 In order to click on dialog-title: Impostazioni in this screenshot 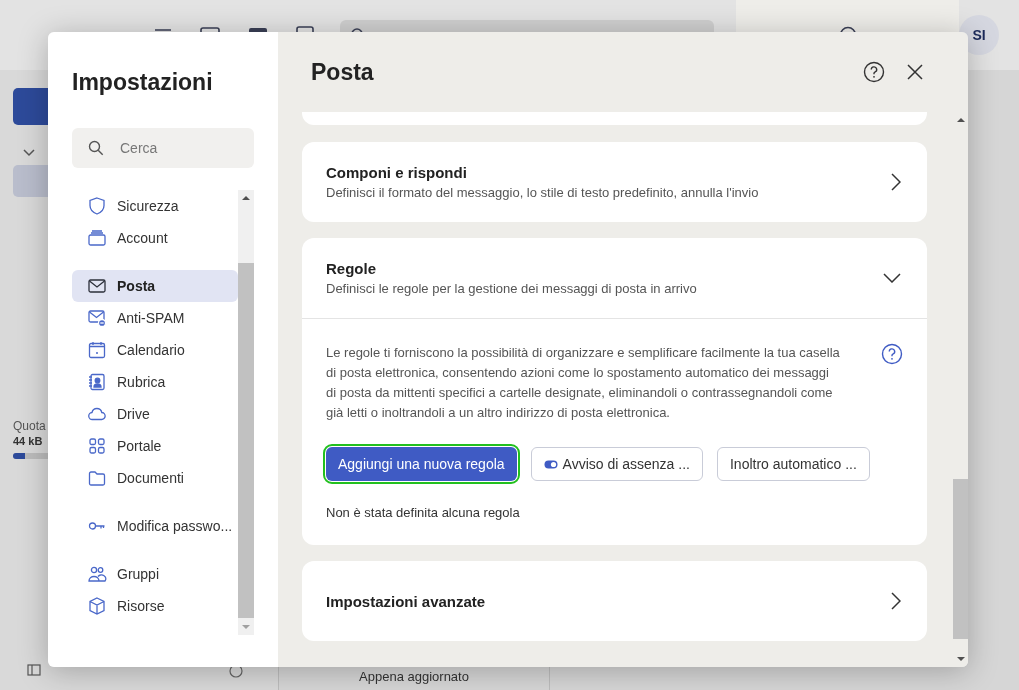, I will do `click(143, 82)`.